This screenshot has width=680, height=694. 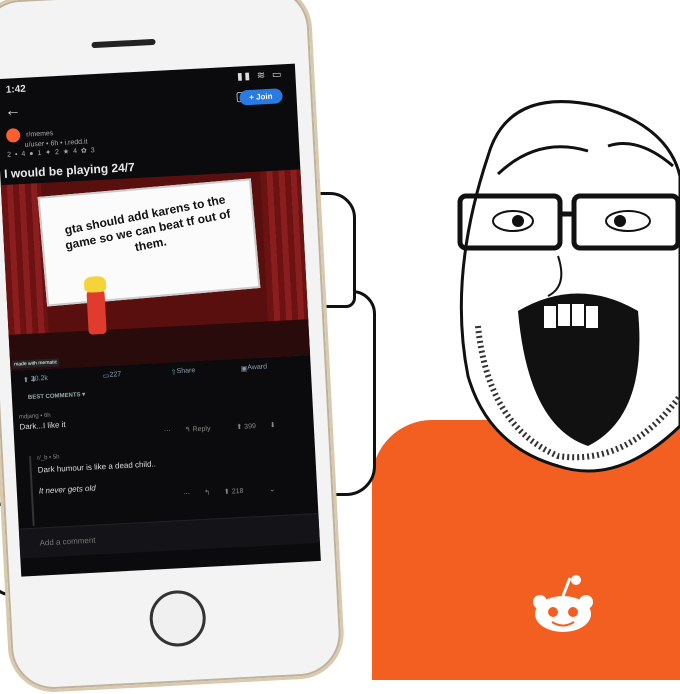 I want to click on comments-button: ▭ 227, so click(x=112, y=375).